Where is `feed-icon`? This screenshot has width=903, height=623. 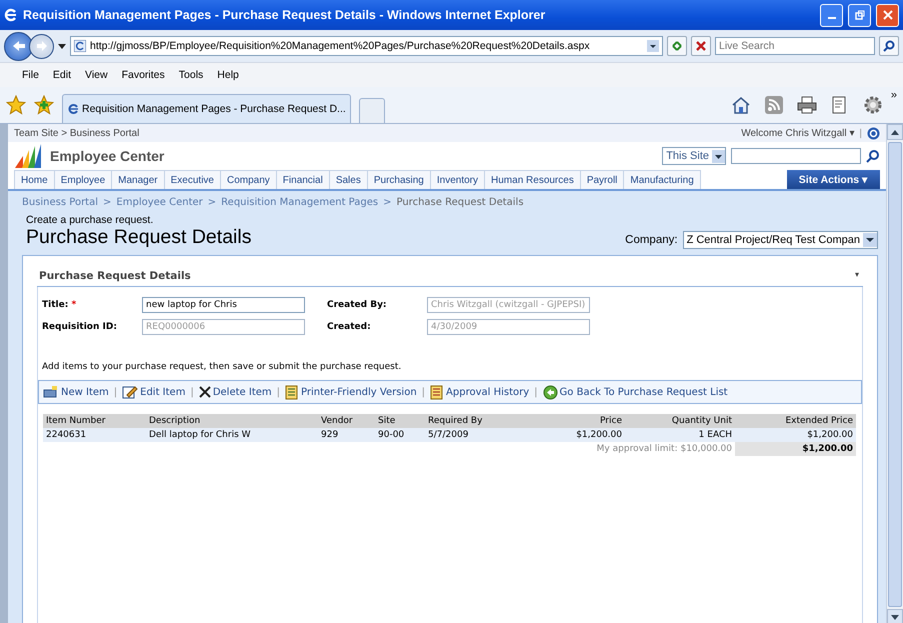
feed-icon is located at coordinates (773, 105).